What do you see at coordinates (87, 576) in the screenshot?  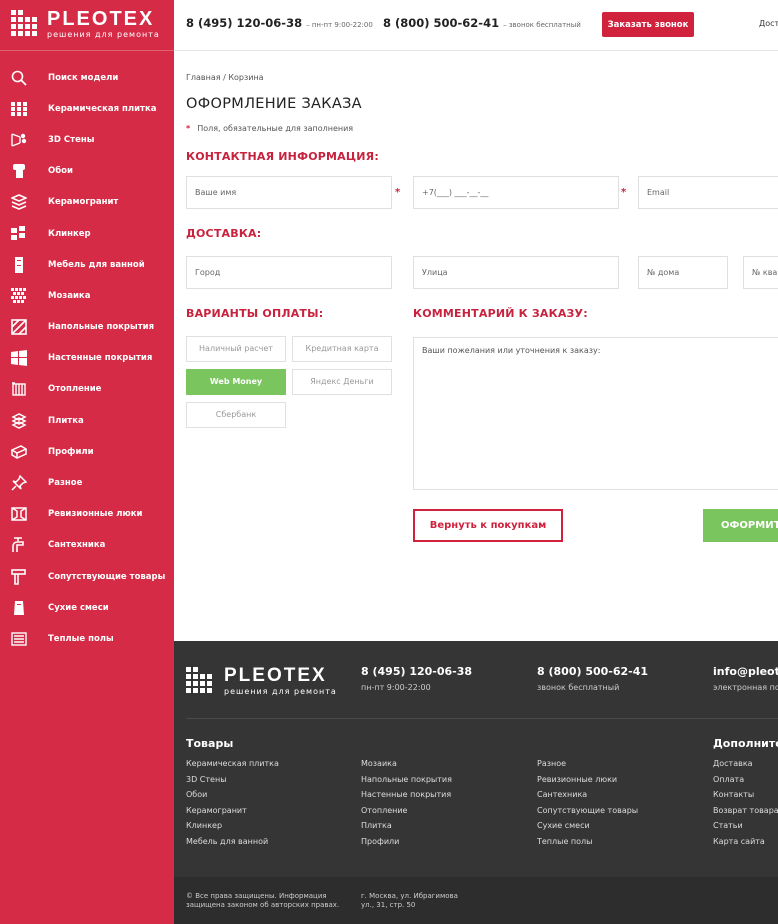 I see `sidebar-item-accessories: Сопутствующие товары` at bounding box center [87, 576].